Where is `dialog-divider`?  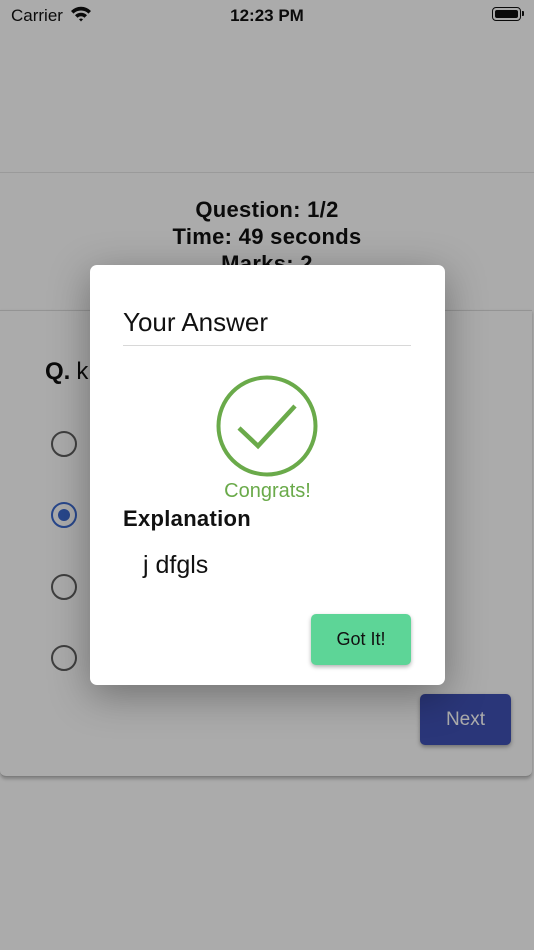
dialog-divider is located at coordinates (267, 345).